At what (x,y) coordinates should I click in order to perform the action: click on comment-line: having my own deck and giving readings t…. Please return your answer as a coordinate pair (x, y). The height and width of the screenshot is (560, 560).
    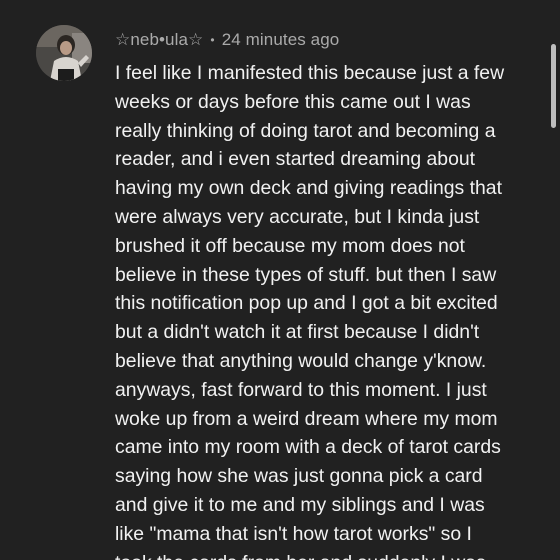
    Looking at the image, I should click on (308, 188).